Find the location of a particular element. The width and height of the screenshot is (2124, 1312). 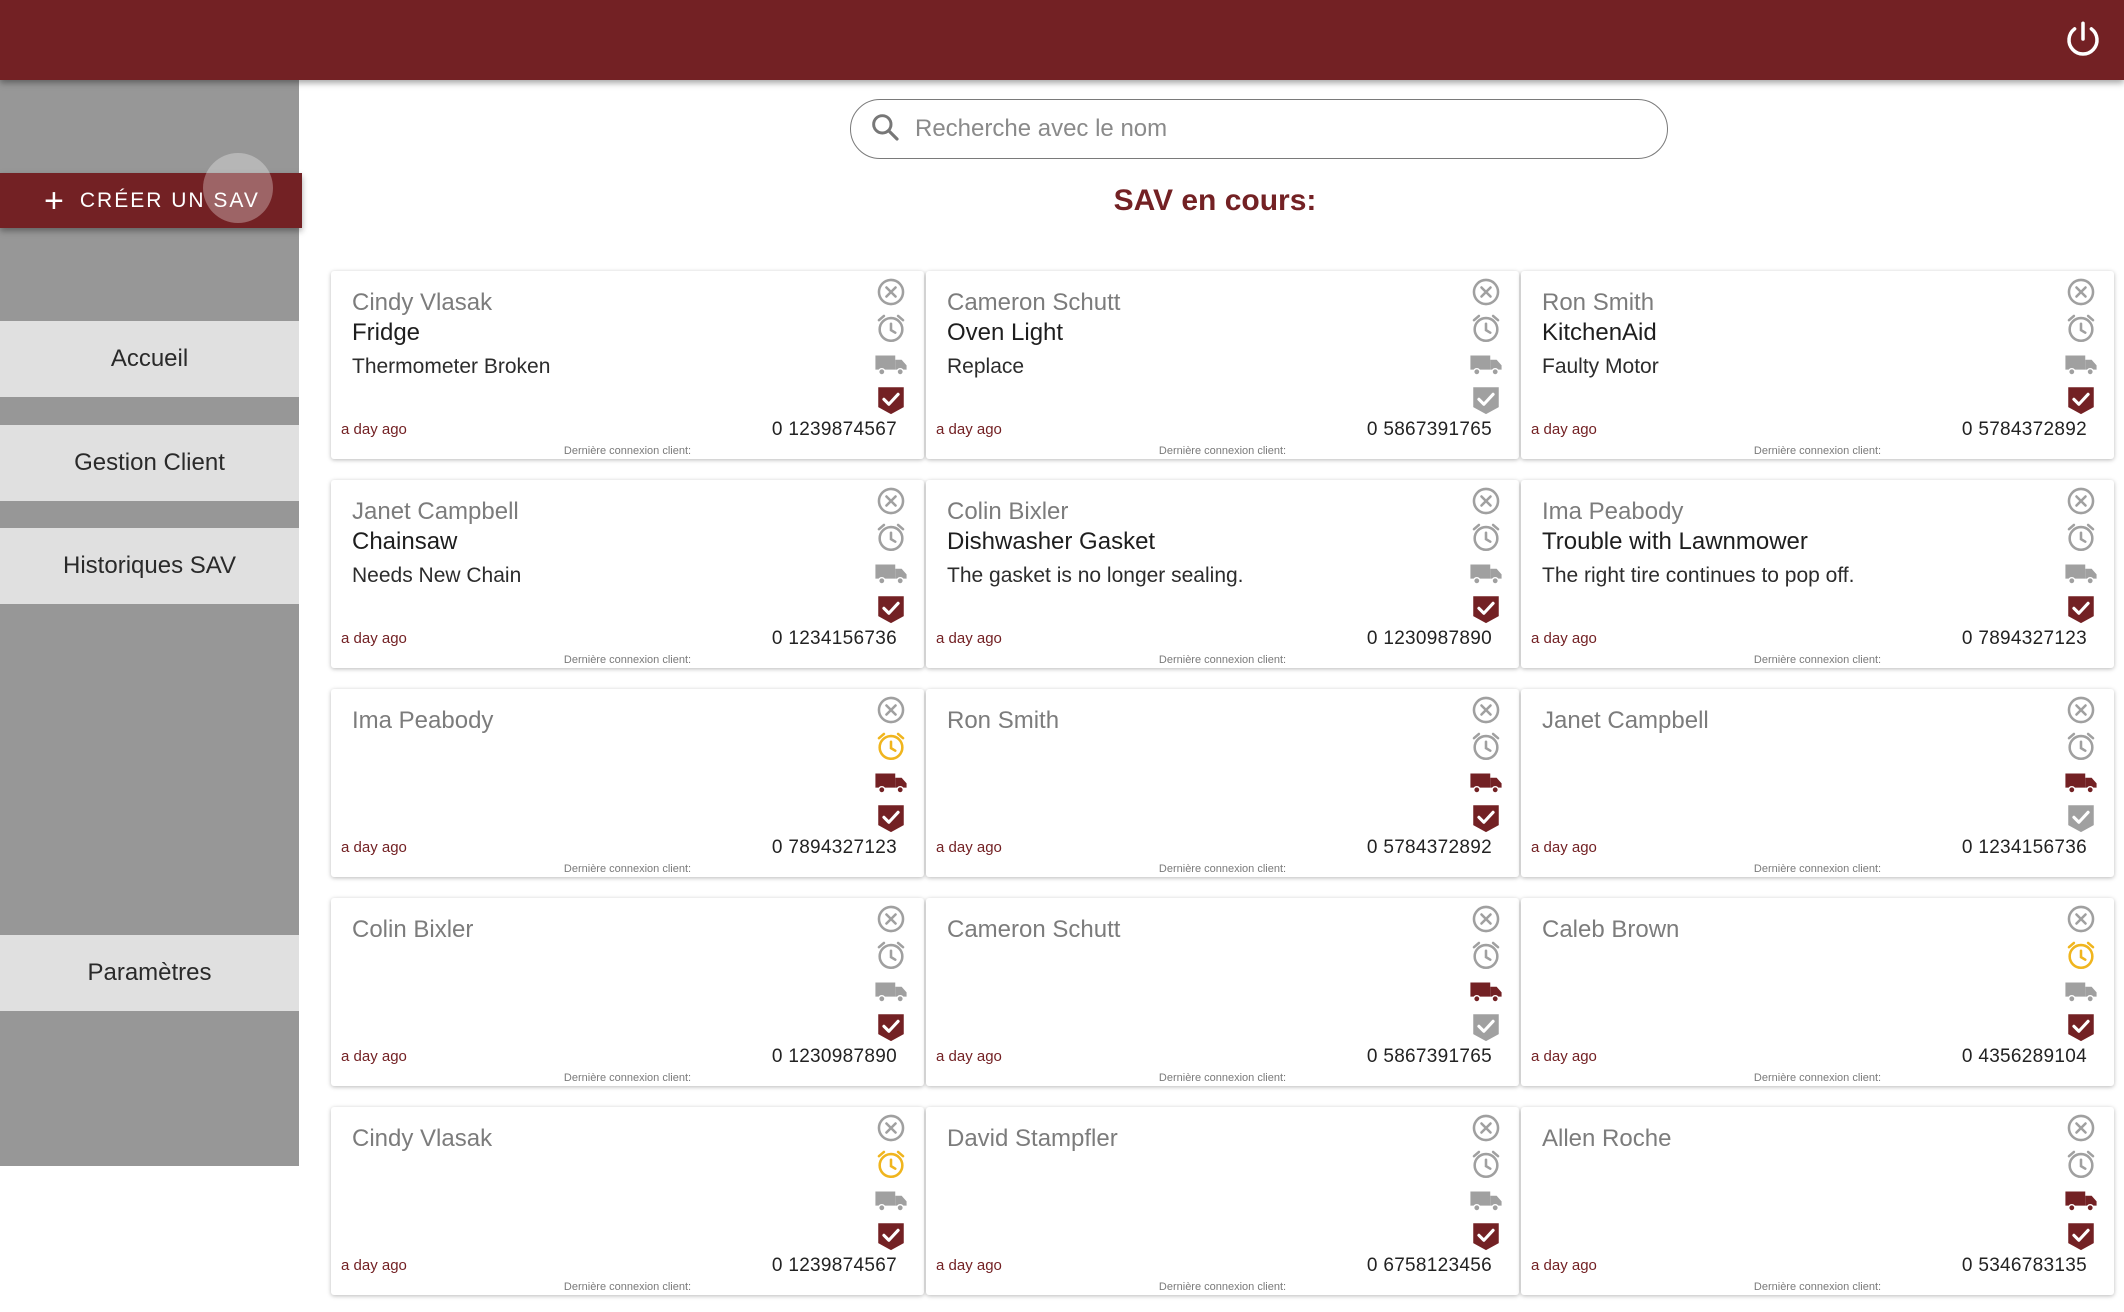

sidebar-item-parametres: Paramètres is located at coordinates (149, 973).